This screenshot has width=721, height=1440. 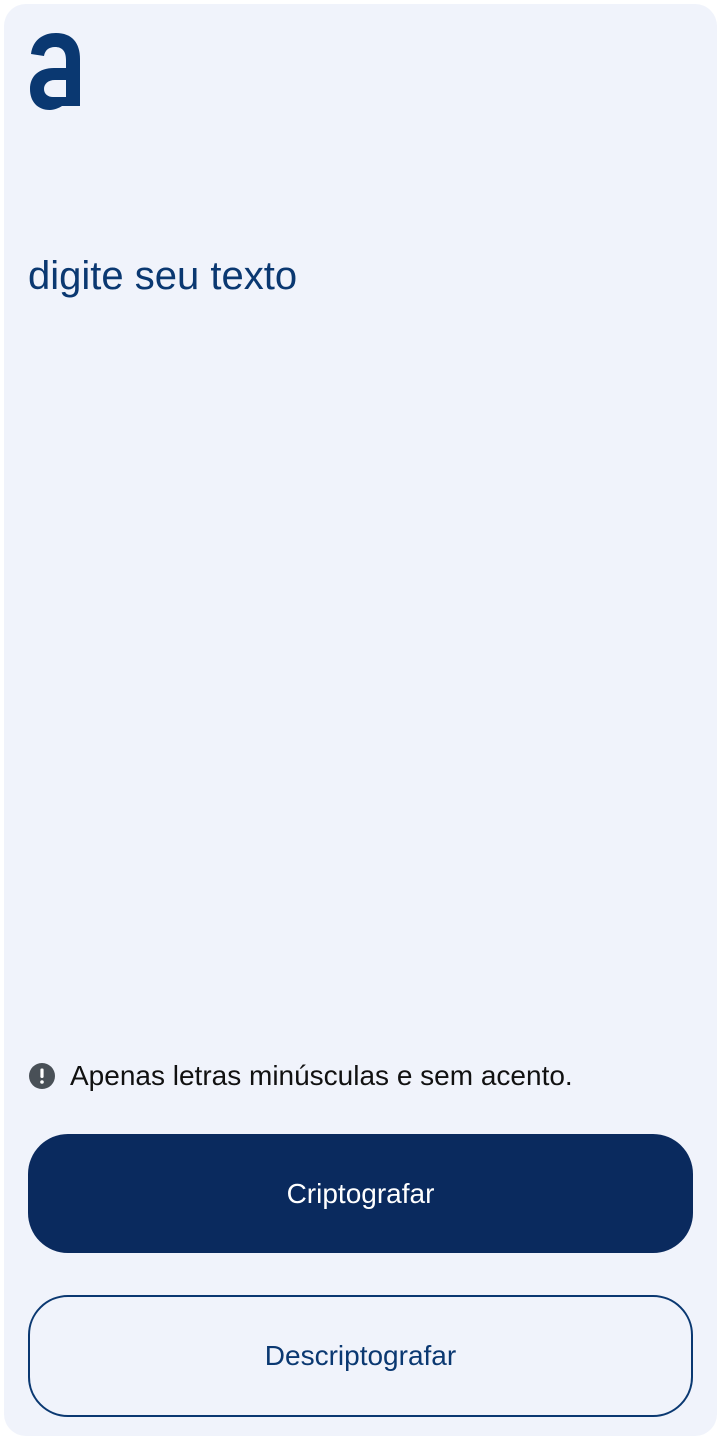 I want to click on input-hint: Apenas letras minúsculas e sem acento., so click(x=300, y=1076).